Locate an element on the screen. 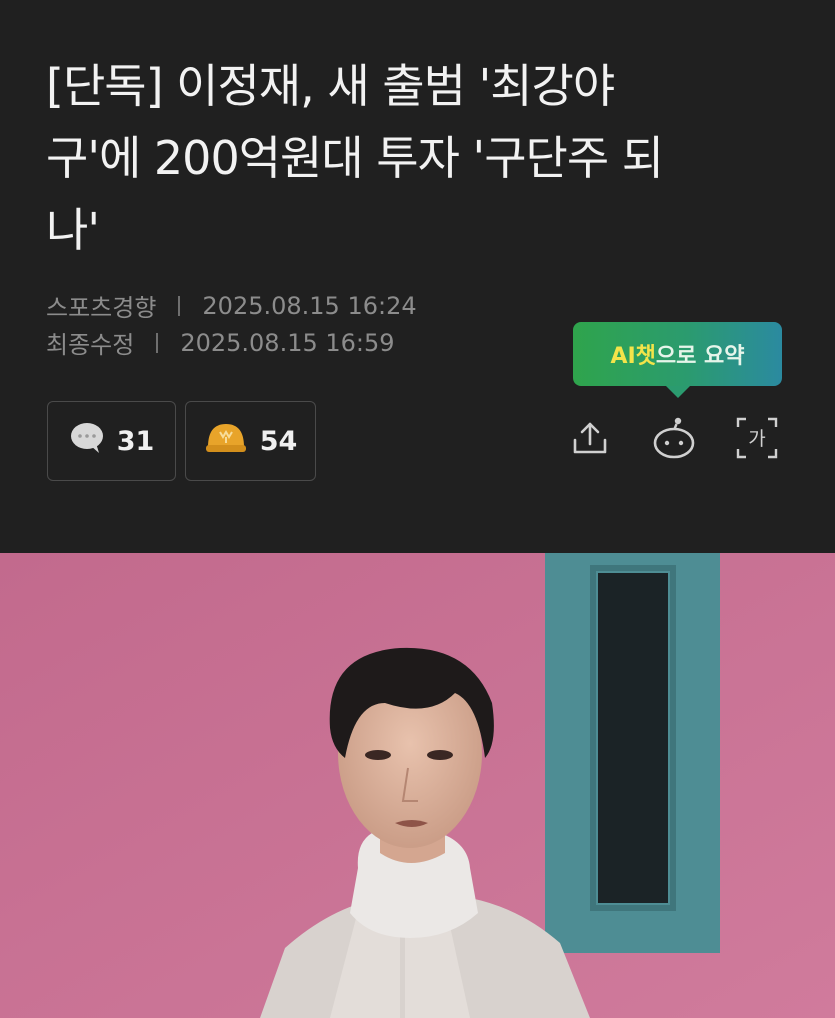 This screenshot has height=1018, width=835. ai-tooltip-prefix: AI챗 is located at coordinates (633, 356).